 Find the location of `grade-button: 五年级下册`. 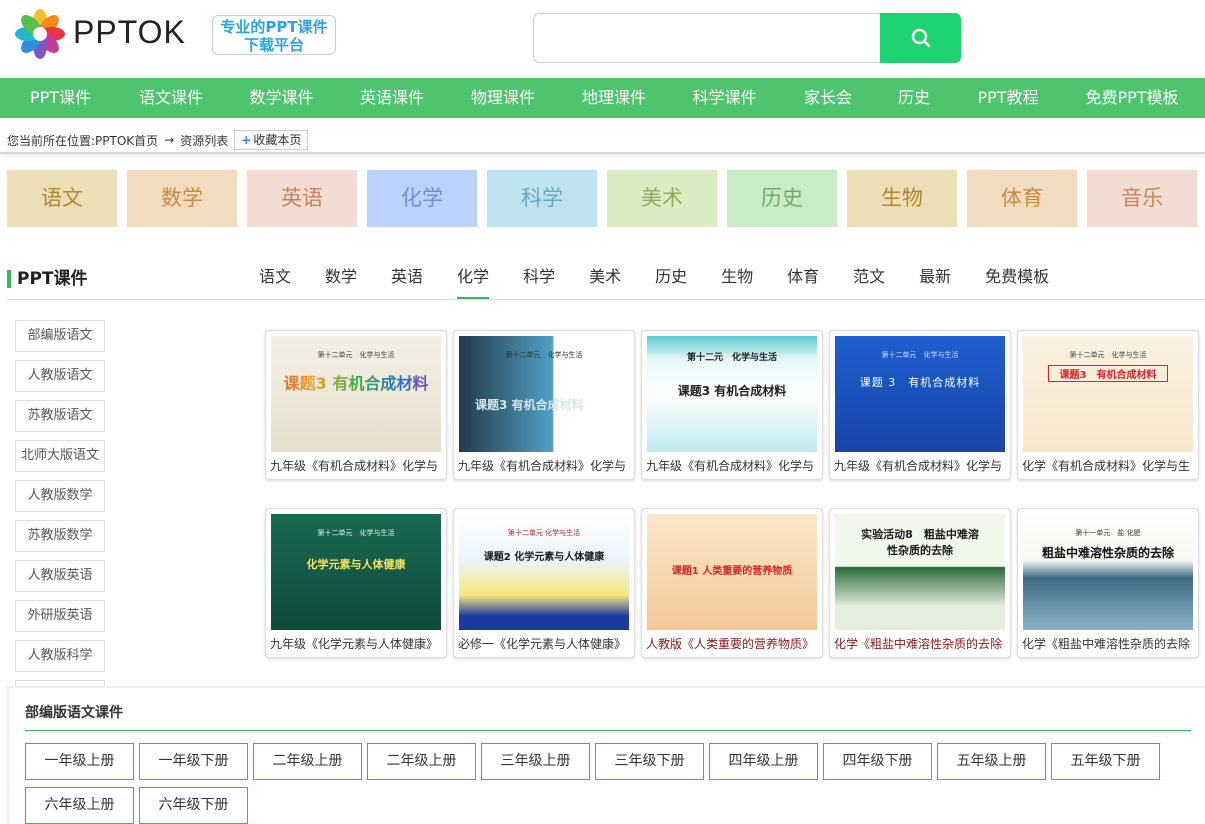

grade-button: 五年级下册 is located at coordinates (1105, 761).